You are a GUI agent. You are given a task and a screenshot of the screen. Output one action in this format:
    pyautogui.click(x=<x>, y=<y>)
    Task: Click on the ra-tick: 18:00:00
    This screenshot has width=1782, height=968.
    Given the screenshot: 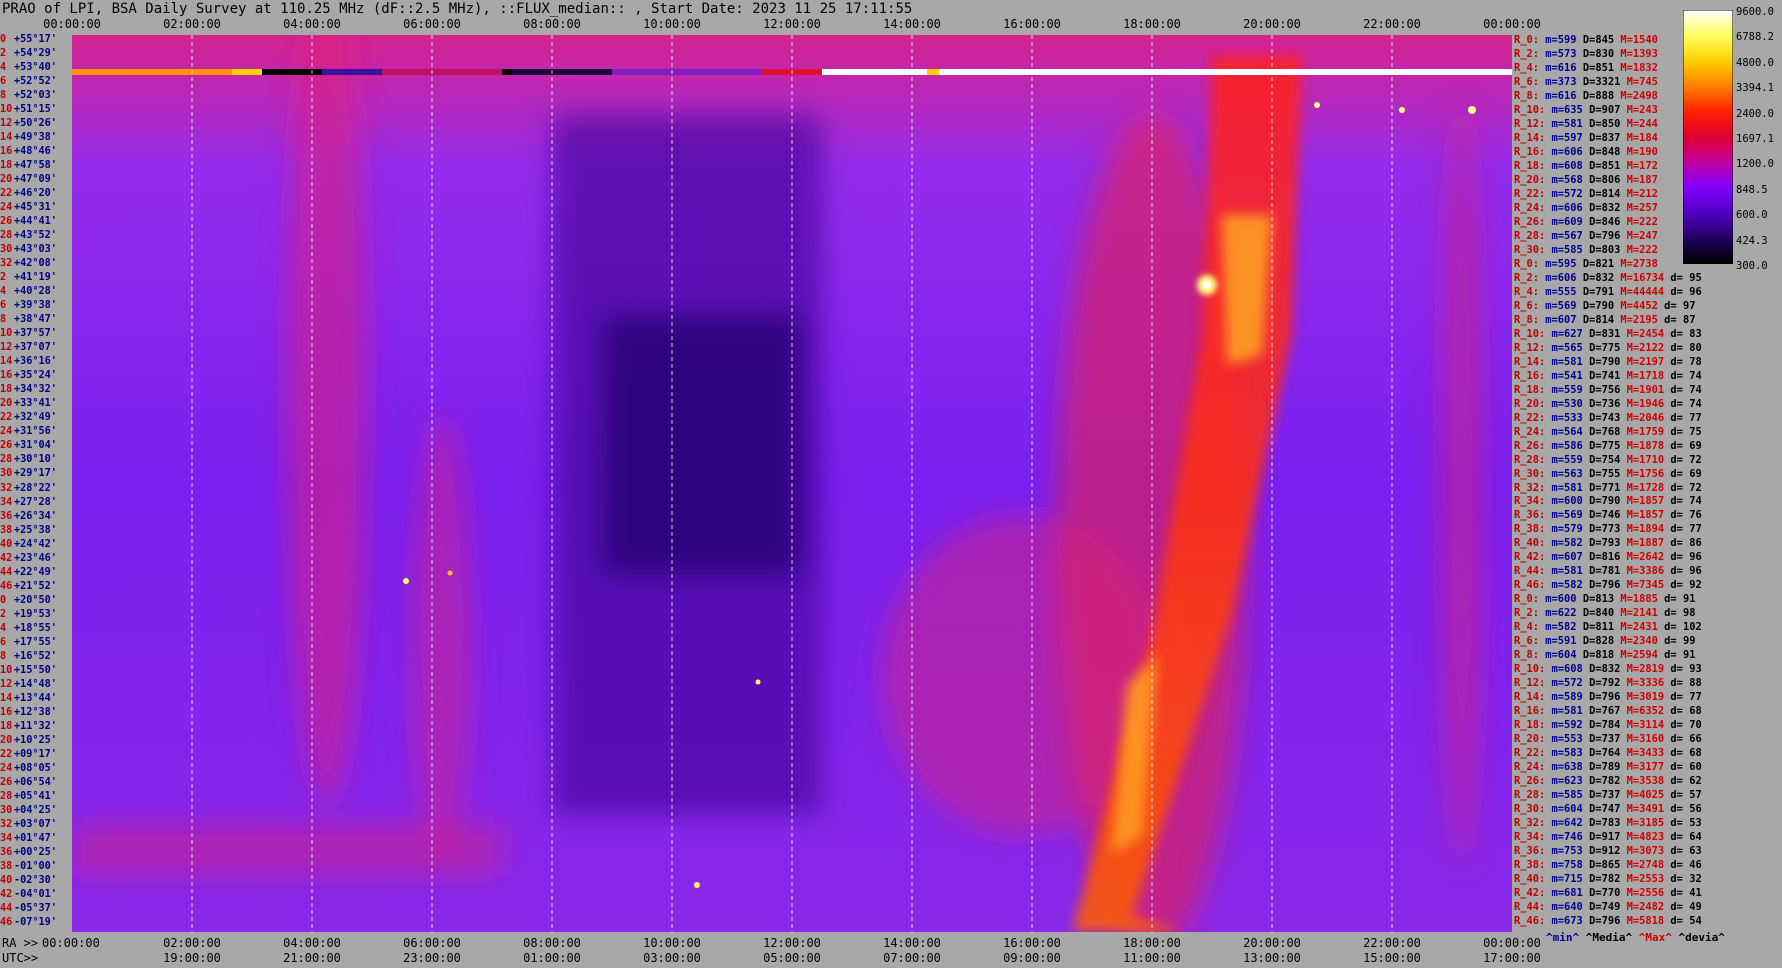 What is the action you would take?
    pyautogui.click(x=1152, y=943)
    